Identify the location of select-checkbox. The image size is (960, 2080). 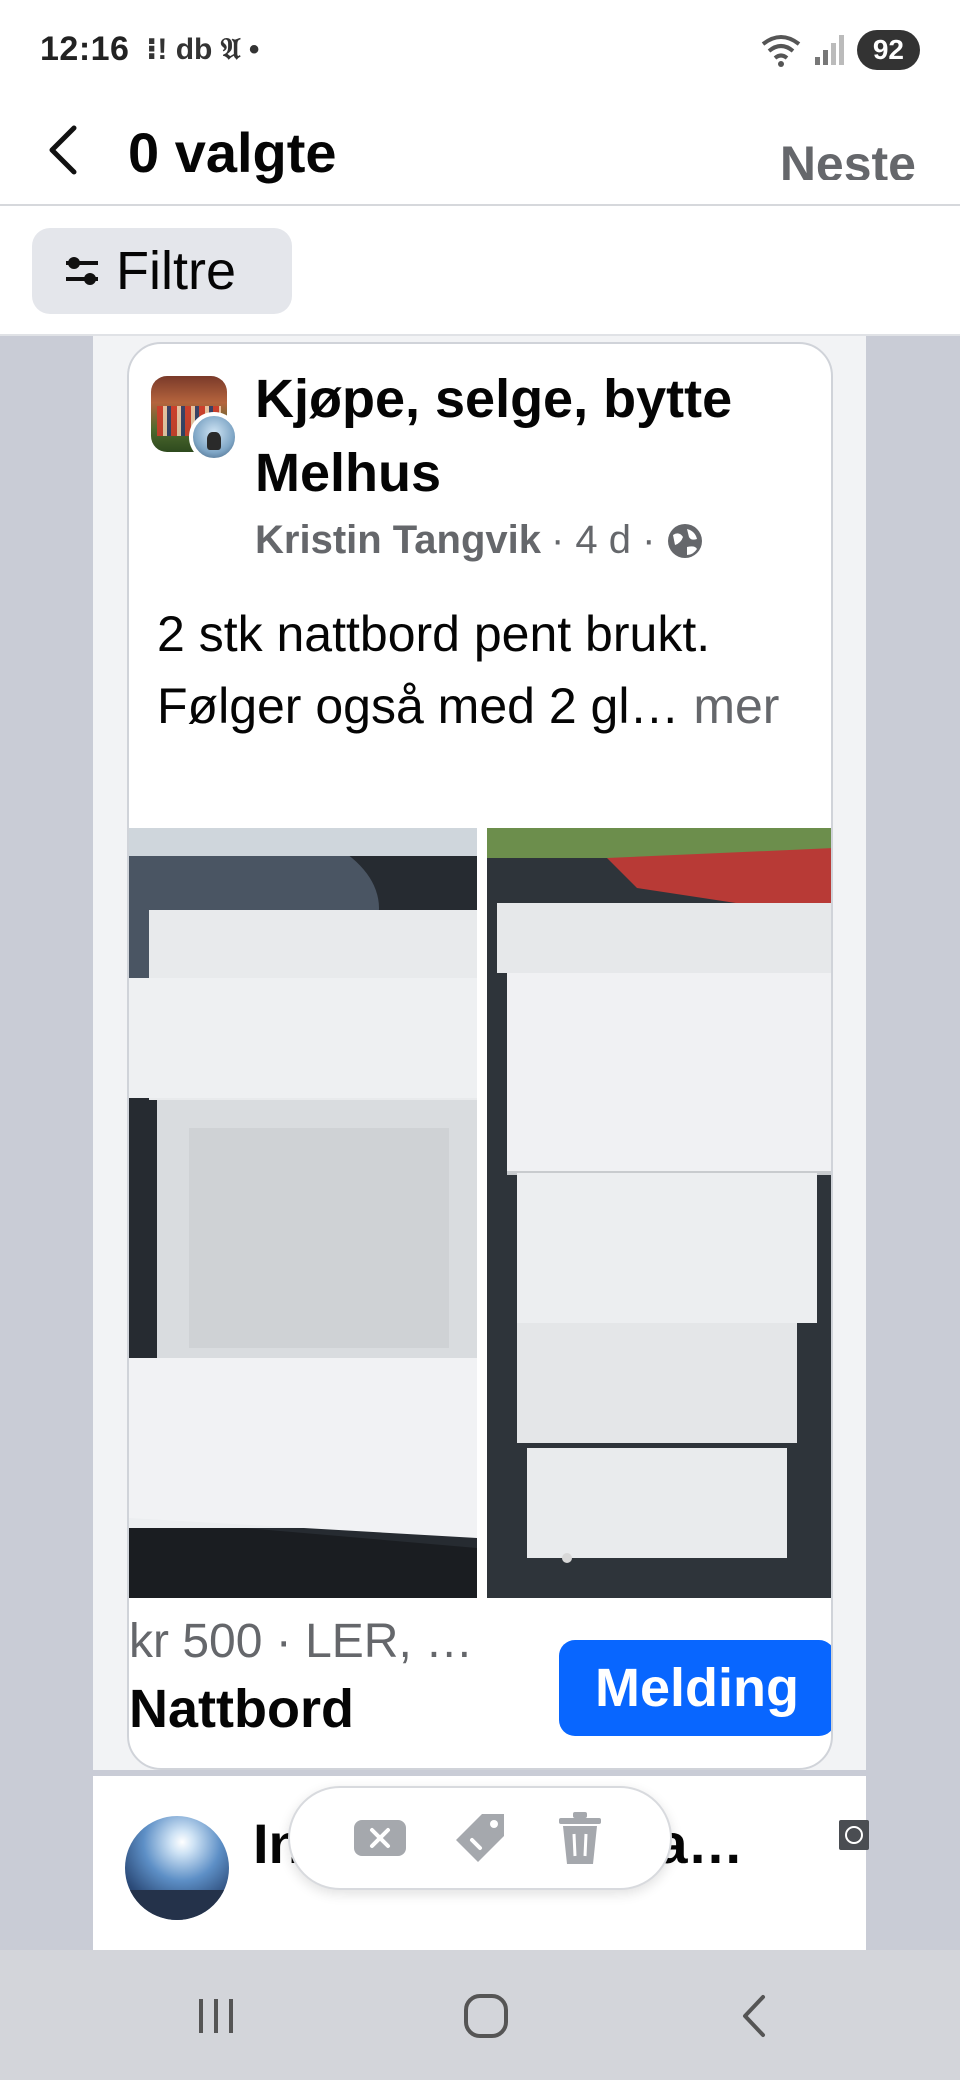
(854, 1835).